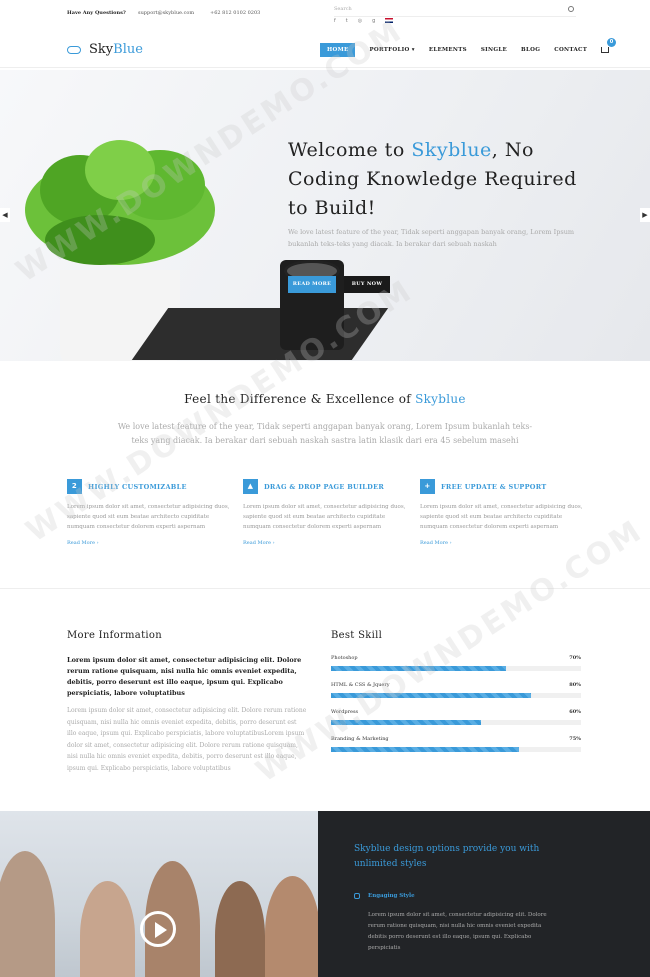 This screenshot has width=650, height=977. What do you see at coordinates (451, 150) in the screenshot?
I see `hero-title-brand: Skyblue` at bounding box center [451, 150].